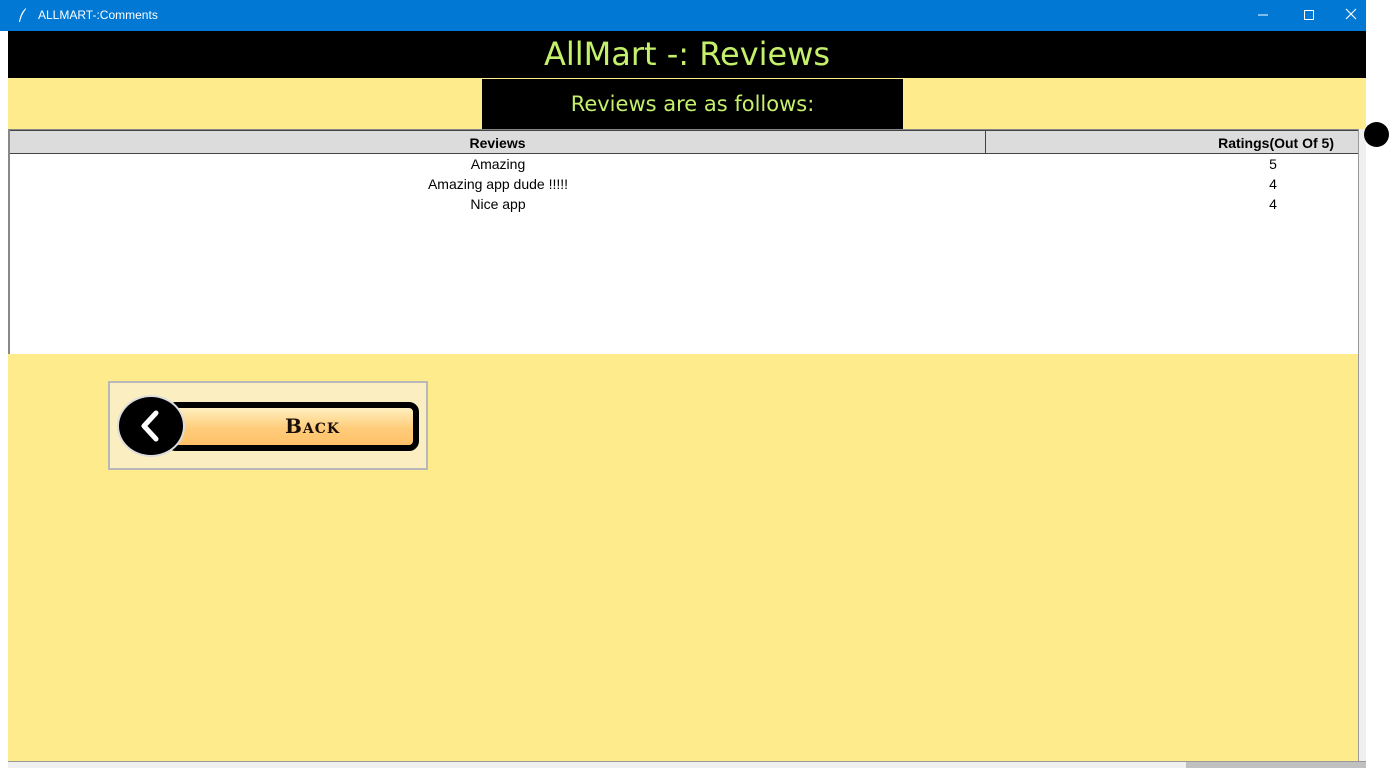 Image resolution: width=1390 pixels, height=768 pixels. I want to click on table-row: Amazing 5, so click(685, 164).